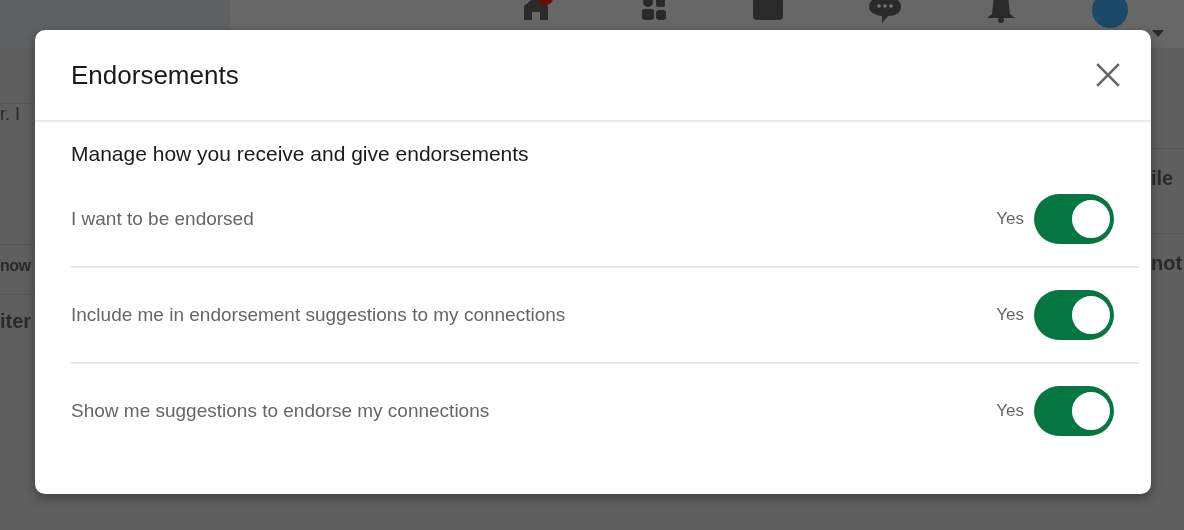 Image resolution: width=1184 pixels, height=530 pixels. Describe the element at coordinates (281, 411) in the screenshot. I see `setting-label: Show me suggestions to endorse my connections` at that location.